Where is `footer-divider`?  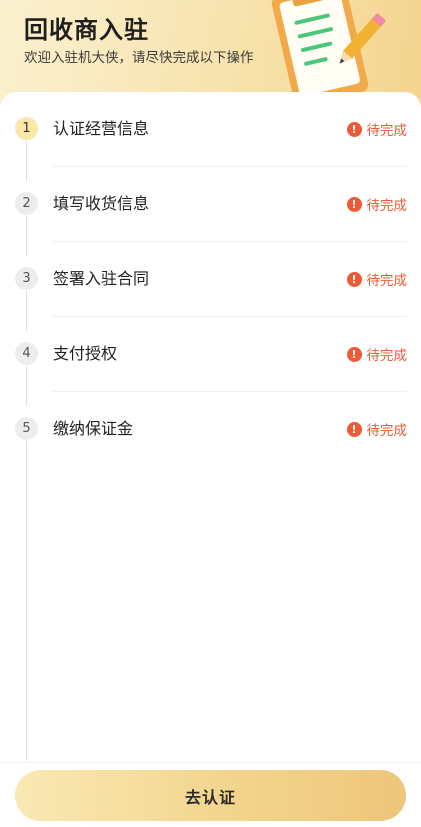
footer-divider is located at coordinates (210, 762).